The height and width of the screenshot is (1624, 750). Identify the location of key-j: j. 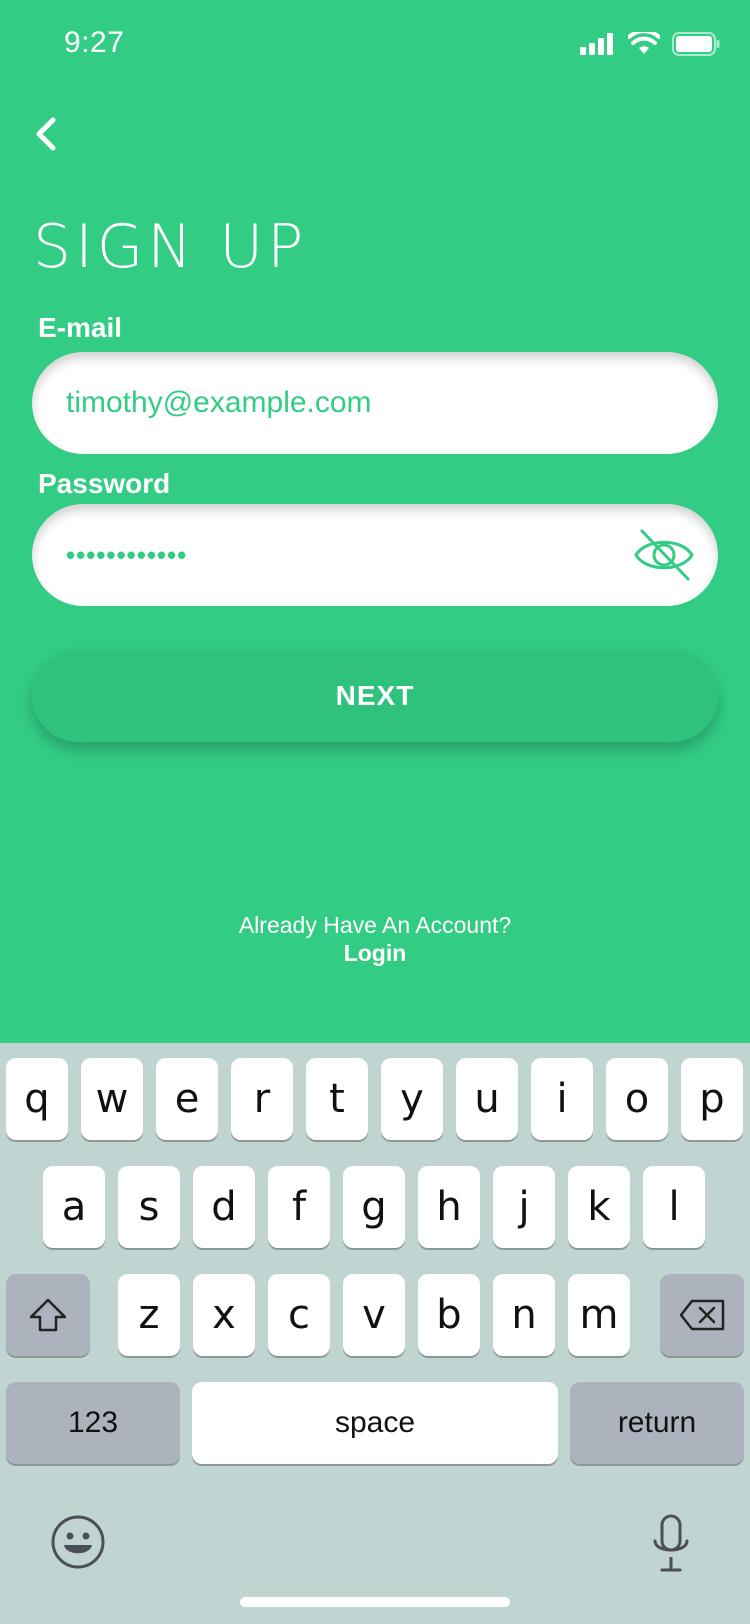
(524, 1207).